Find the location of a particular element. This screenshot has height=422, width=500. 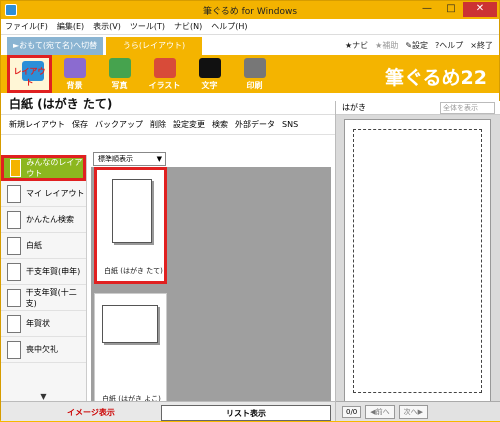

menu-help: ヘルプ(H) is located at coordinates (229, 26).